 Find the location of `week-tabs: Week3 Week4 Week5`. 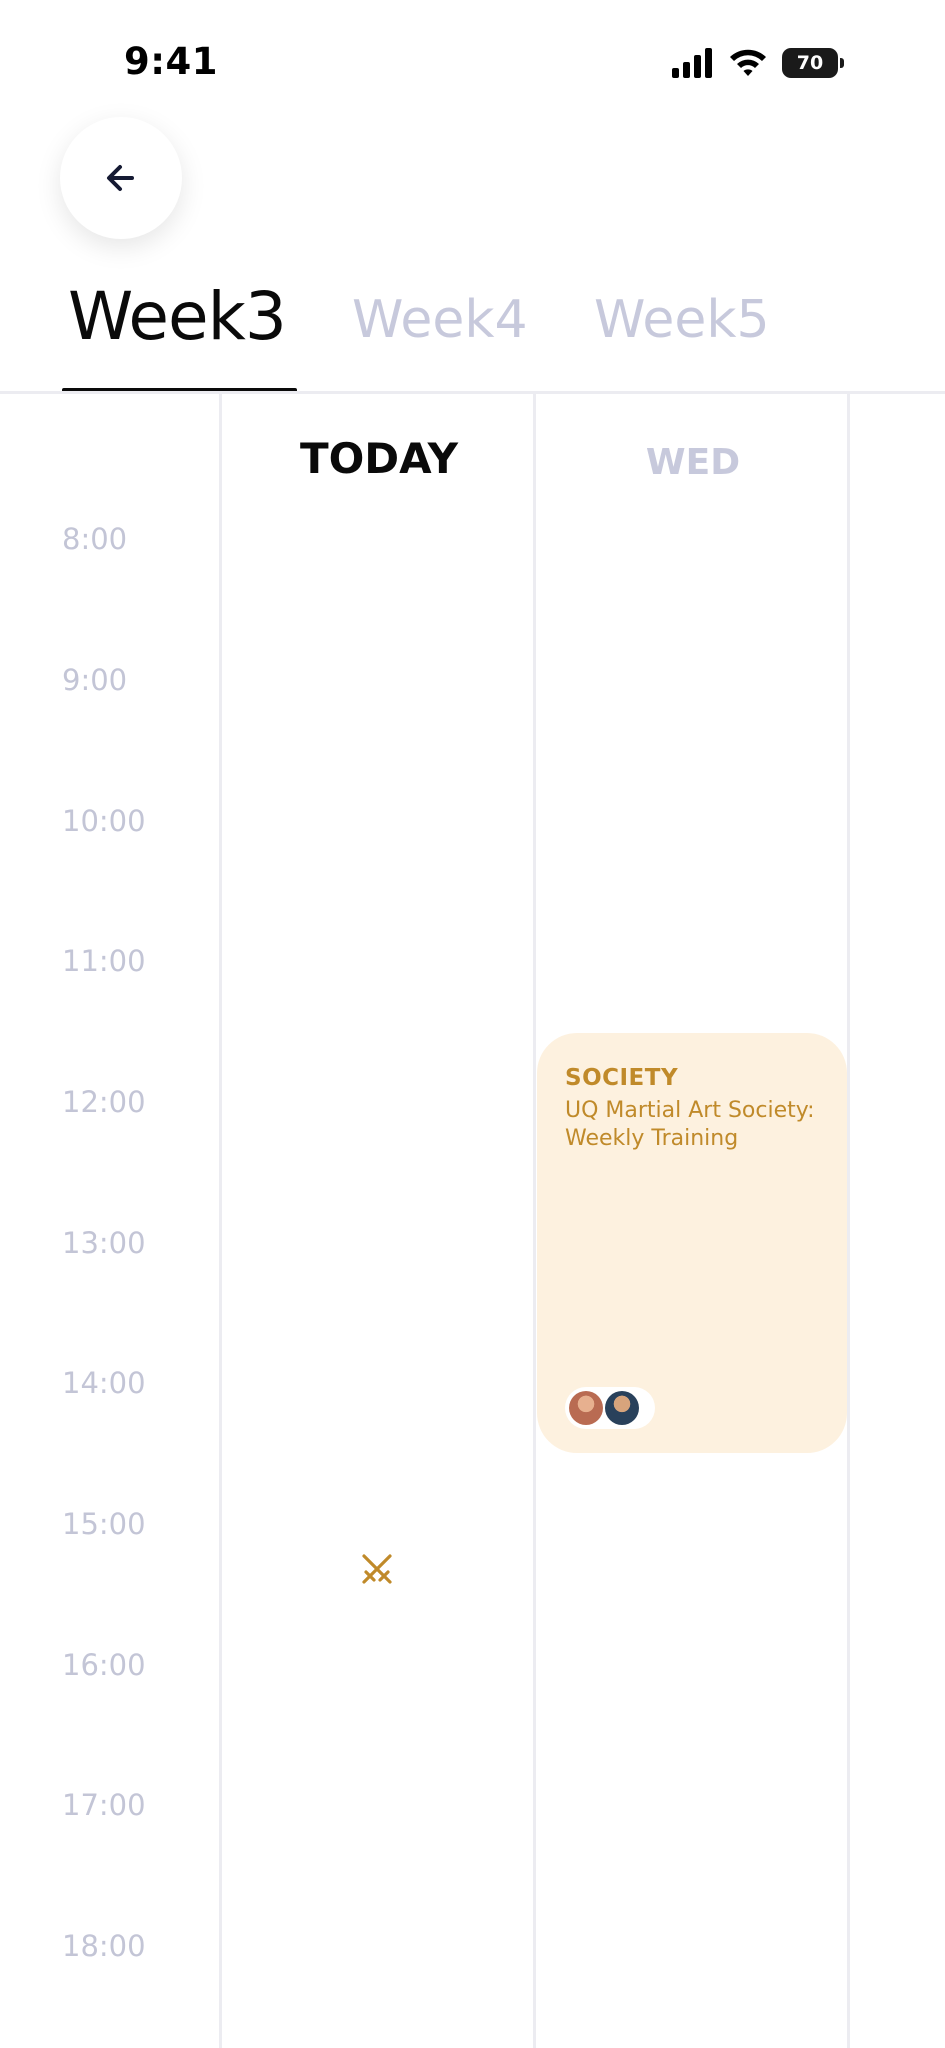

week-tabs: Week3 Week4 Week5 is located at coordinates (472, 327).